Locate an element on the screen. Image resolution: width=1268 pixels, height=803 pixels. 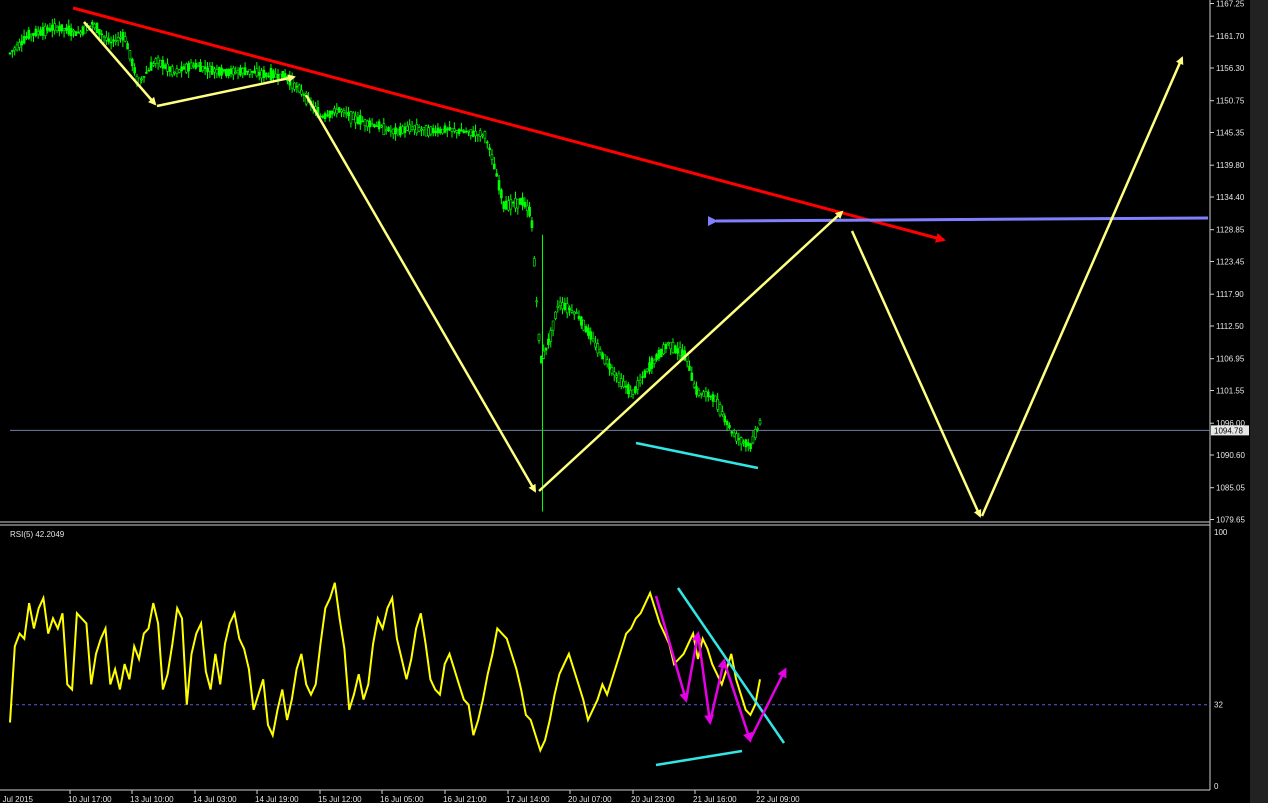
current-price-label: 1094.78 is located at coordinates (1228, 430).